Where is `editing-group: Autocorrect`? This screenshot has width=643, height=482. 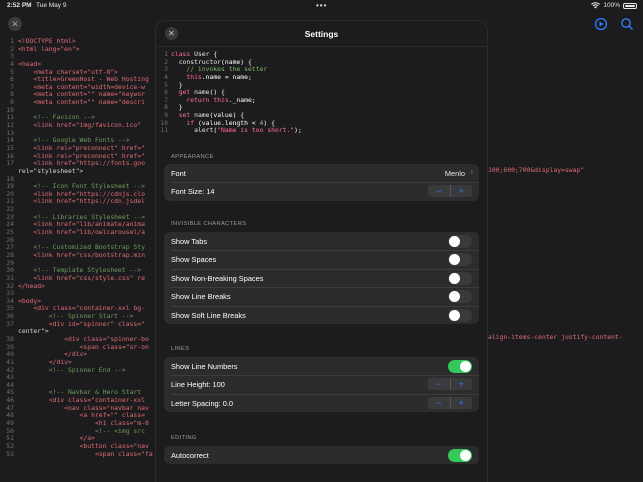
editing-group: Autocorrect is located at coordinates (321, 455).